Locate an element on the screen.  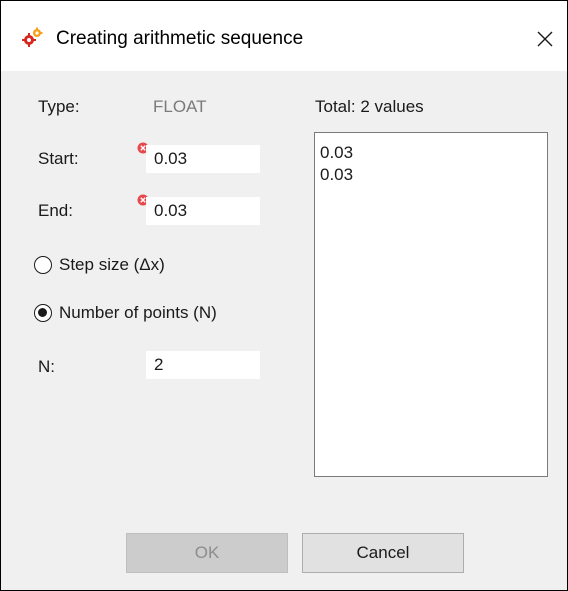
close-button is located at coordinates (545, 39).